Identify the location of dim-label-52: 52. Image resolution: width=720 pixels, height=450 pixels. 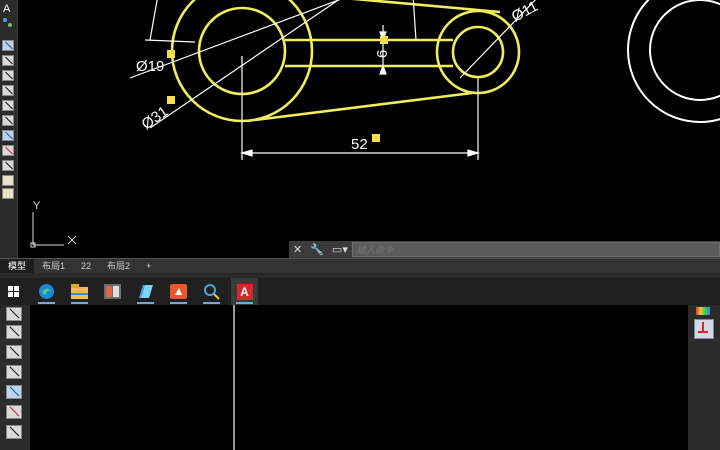
(359, 144).